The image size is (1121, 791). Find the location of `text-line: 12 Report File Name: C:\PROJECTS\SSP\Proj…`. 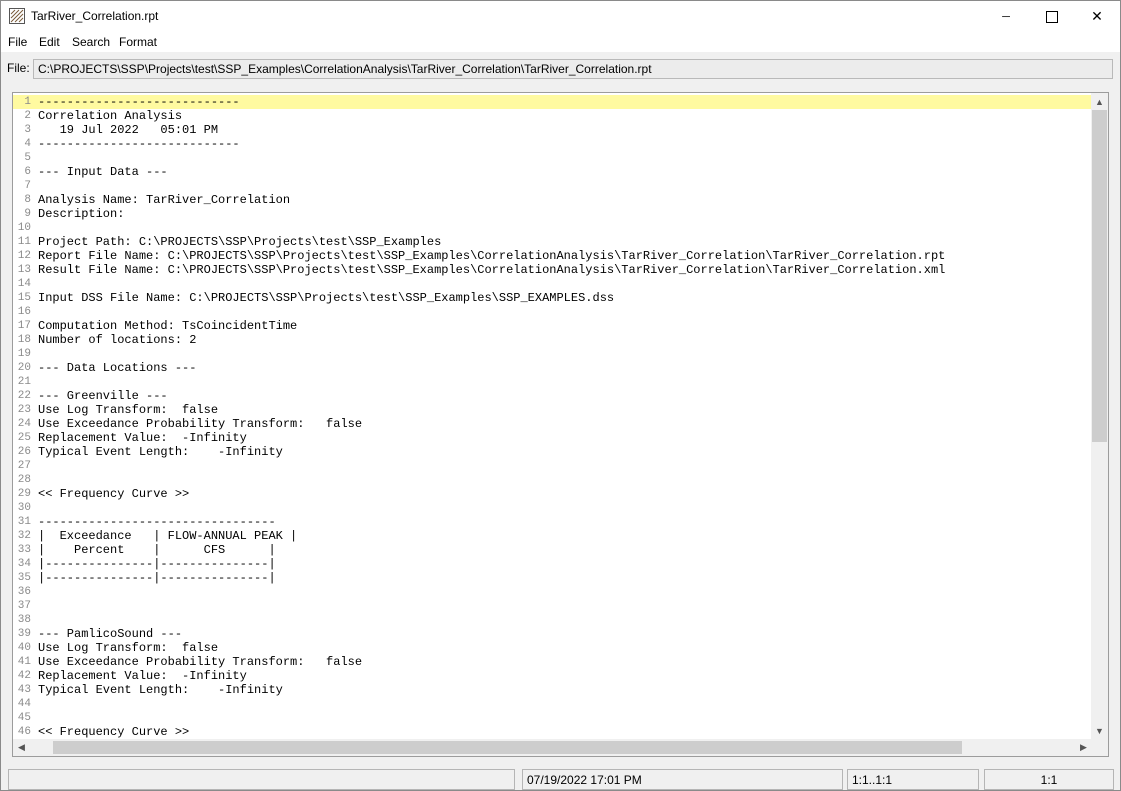

text-line: 12 Report File Name: C:\PROJECTS\SSP\Proj… is located at coordinates (552, 256).